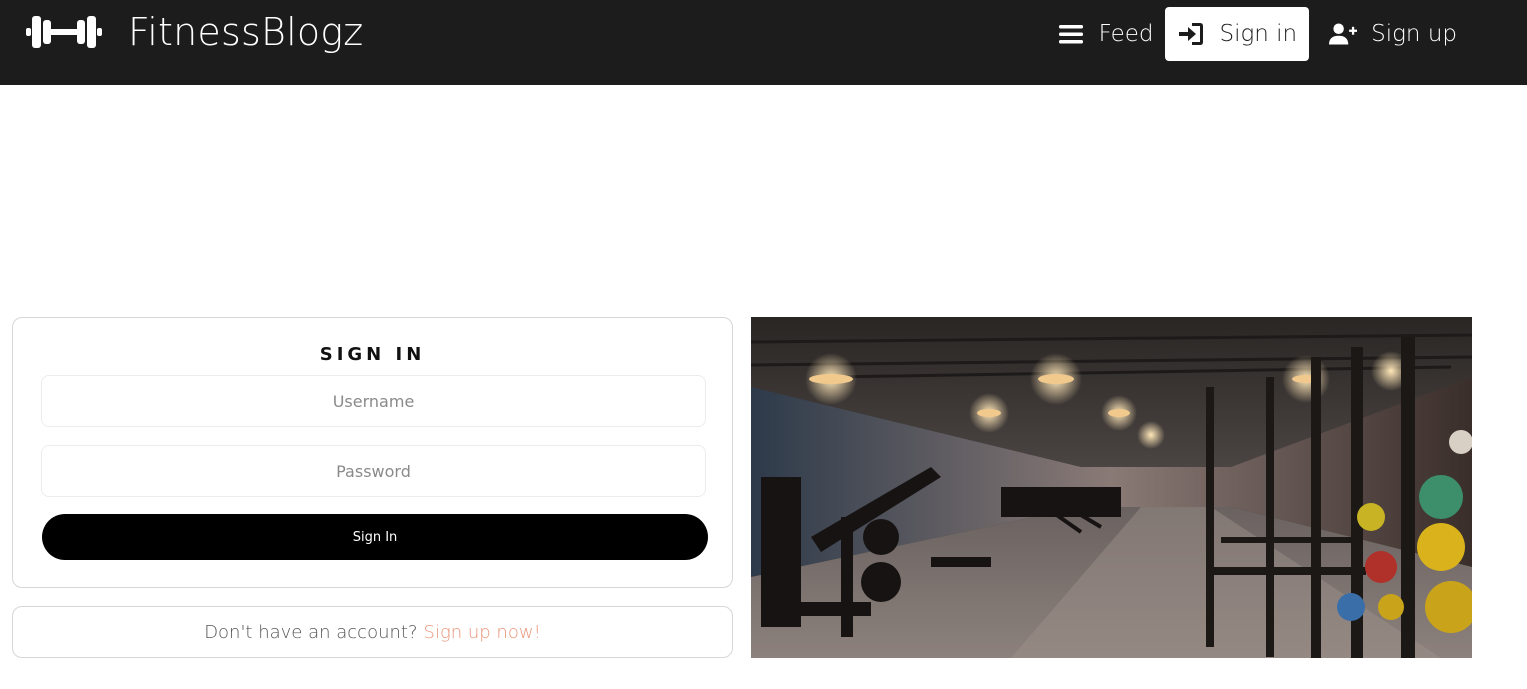 This screenshot has height=689, width=1527. Describe the element at coordinates (375, 537) in the screenshot. I see `signin-submit-button: Sign In` at that location.